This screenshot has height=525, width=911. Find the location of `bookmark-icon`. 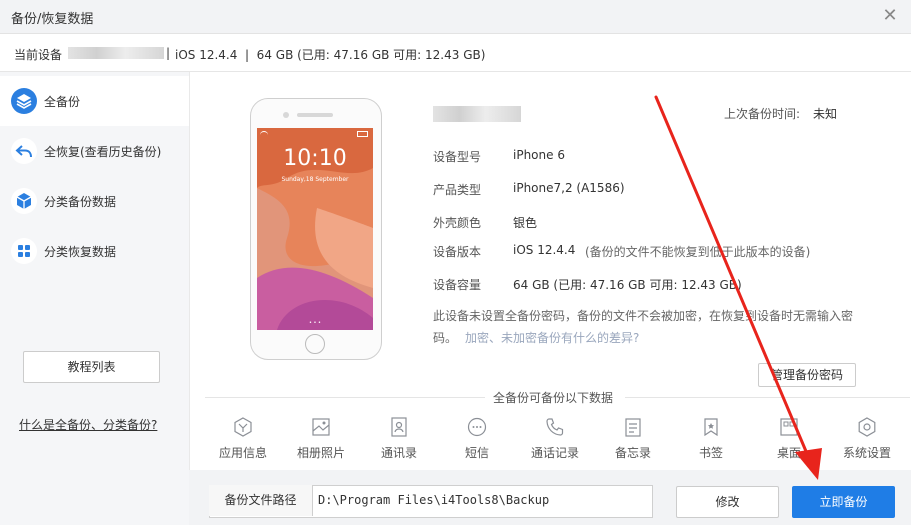

bookmark-icon is located at coordinates (711, 427).